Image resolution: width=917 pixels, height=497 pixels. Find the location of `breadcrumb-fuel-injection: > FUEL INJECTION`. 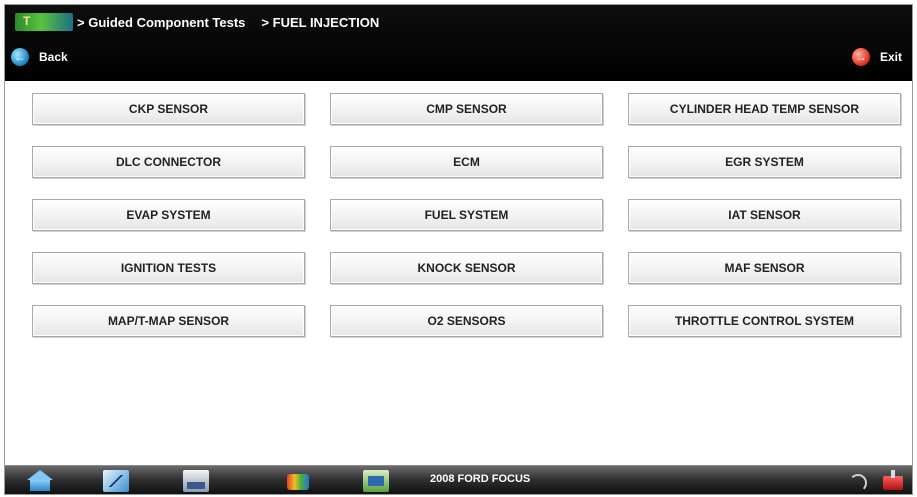

breadcrumb-fuel-injection: > FUEL INJECTION is located at coordinates (320, 22).